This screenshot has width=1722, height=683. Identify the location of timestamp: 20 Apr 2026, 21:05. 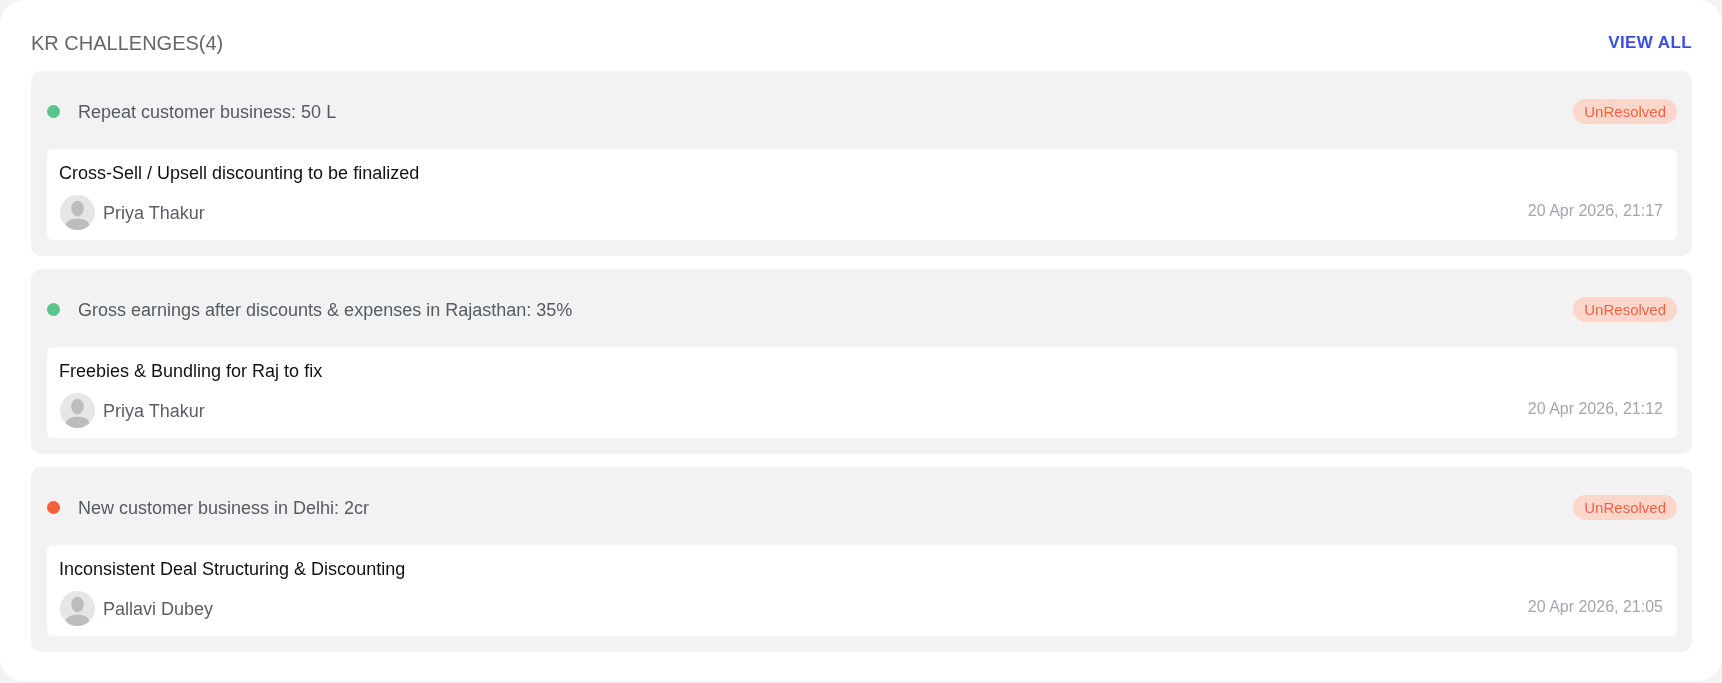
(1595, 606).